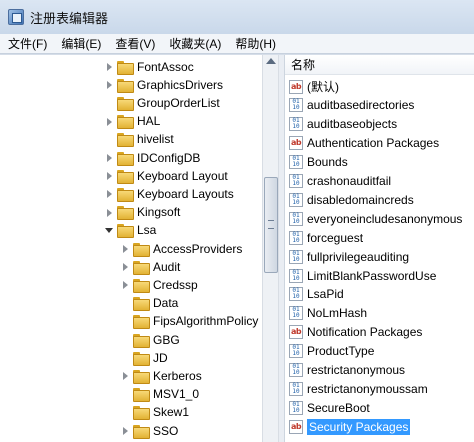 Image resolution: width=474 pixels, height=442 pixels. What do you see at coordinates (171, 412) in the screenshot?
I see `tree-node-label: Skew1` at bounding box center [171, 412].